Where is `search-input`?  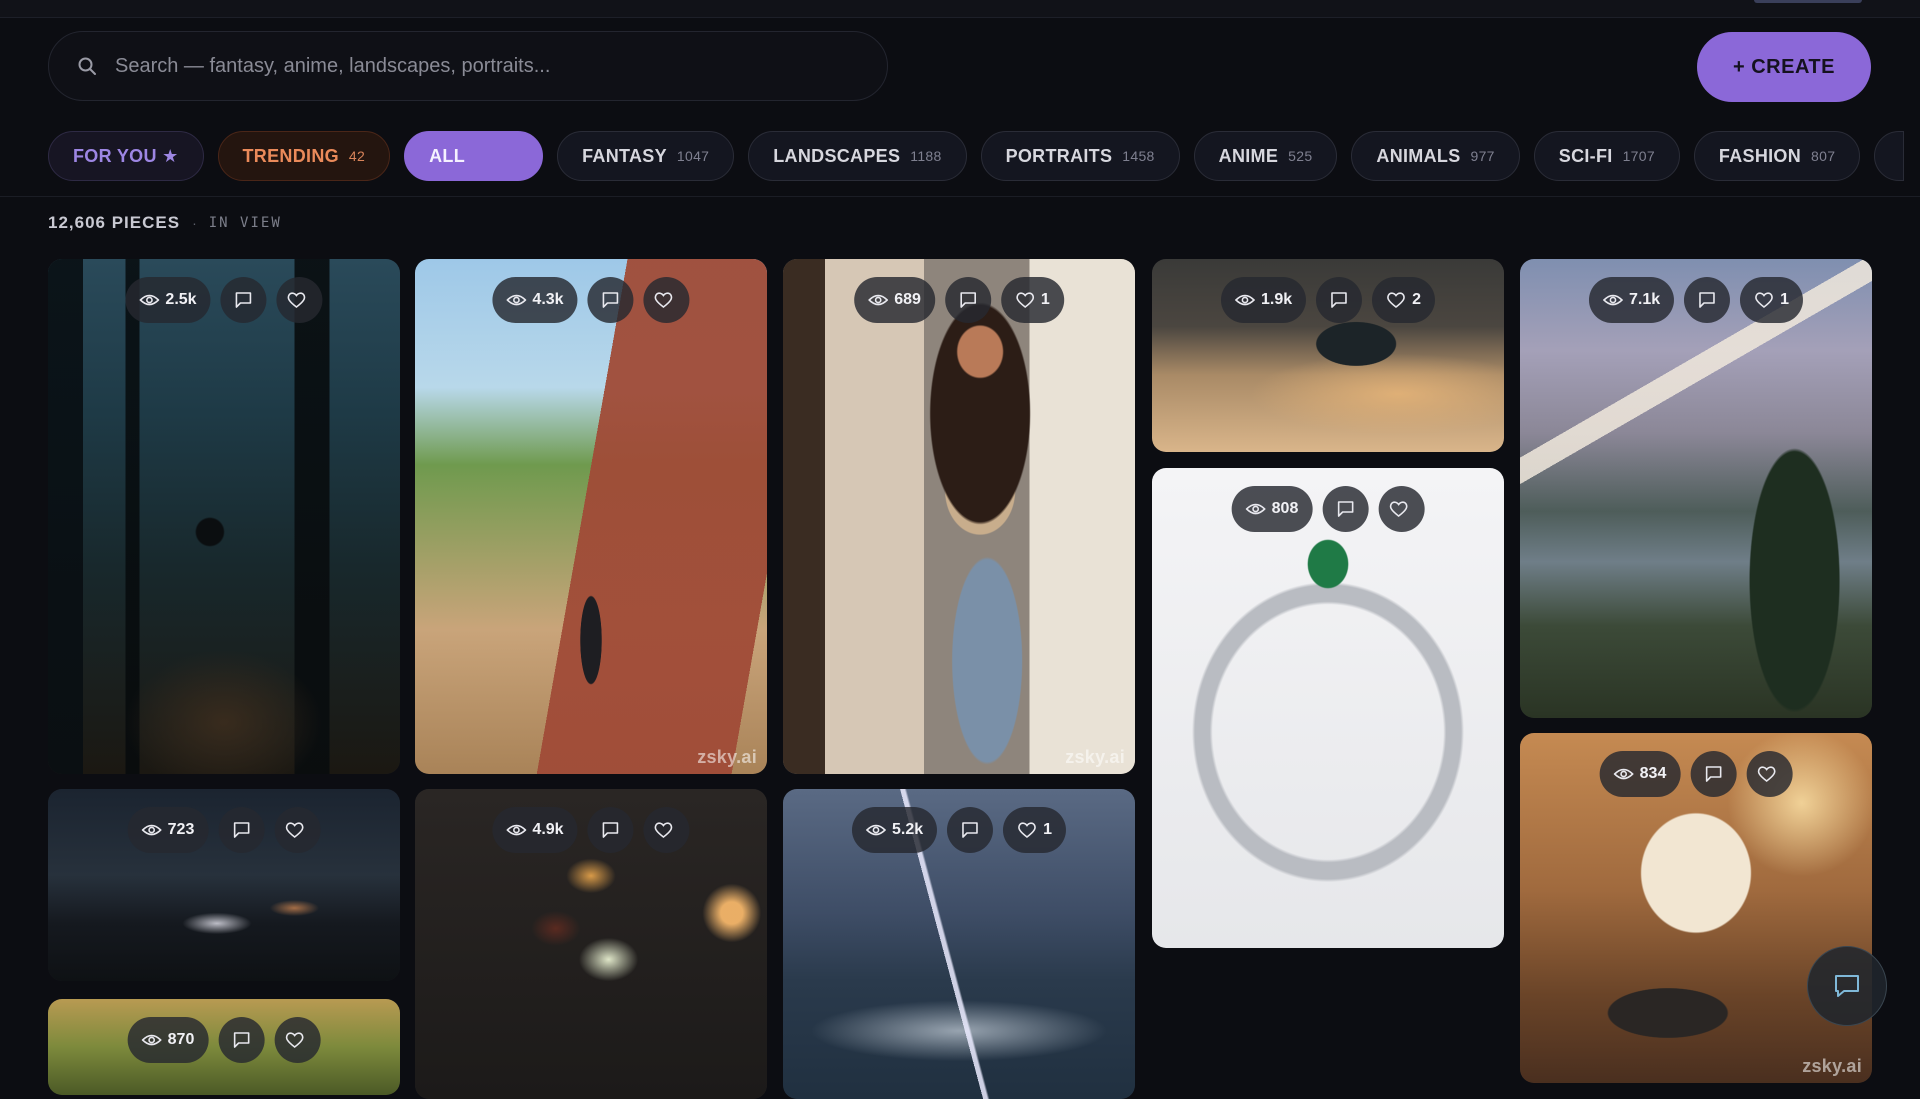 search-input is located at coordinates (485, 66).